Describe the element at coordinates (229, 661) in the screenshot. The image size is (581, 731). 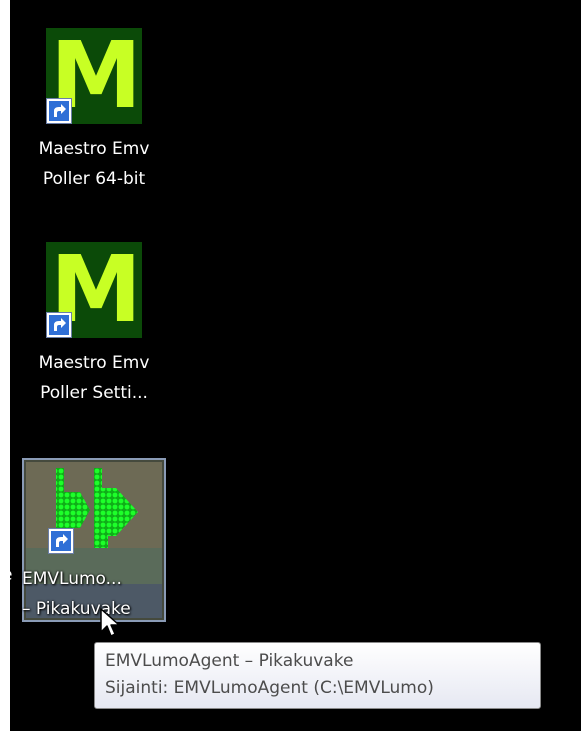
I see `tooltip-title: EMVLumoAgent – Pikakuvake` at that location.